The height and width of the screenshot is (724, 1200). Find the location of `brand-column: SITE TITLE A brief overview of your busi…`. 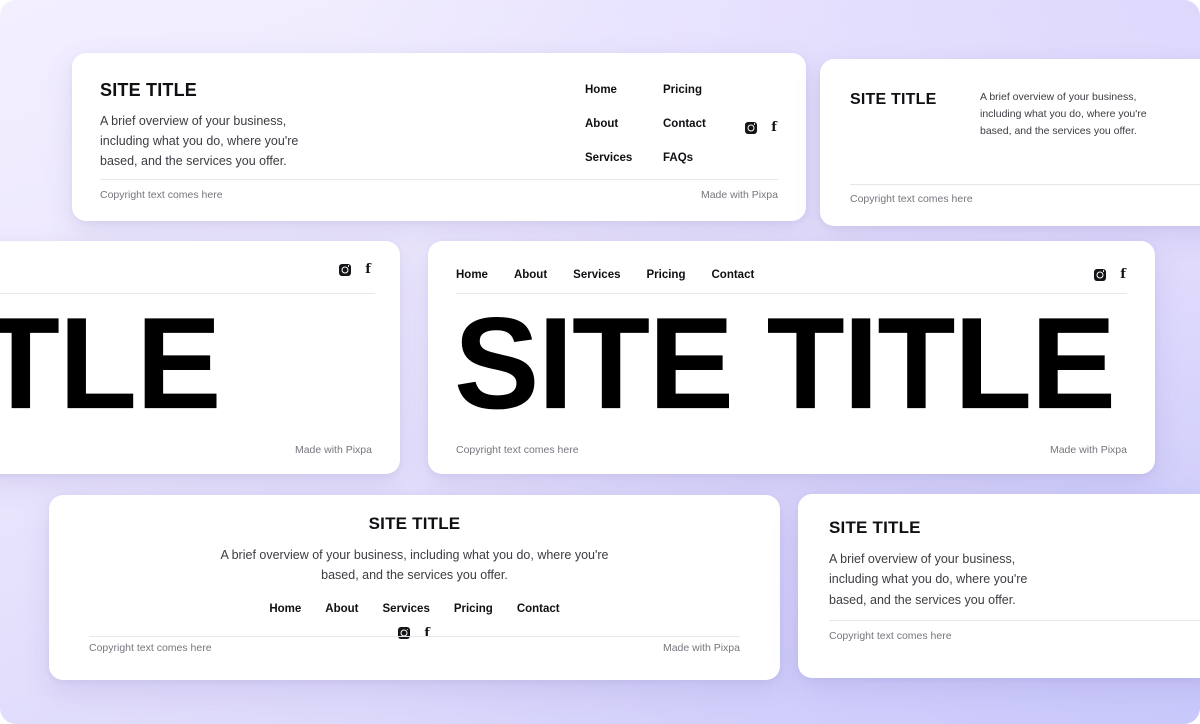

brand-column: SITE TITLE A brief overview of your busi… is located at coordinates (250, 125).